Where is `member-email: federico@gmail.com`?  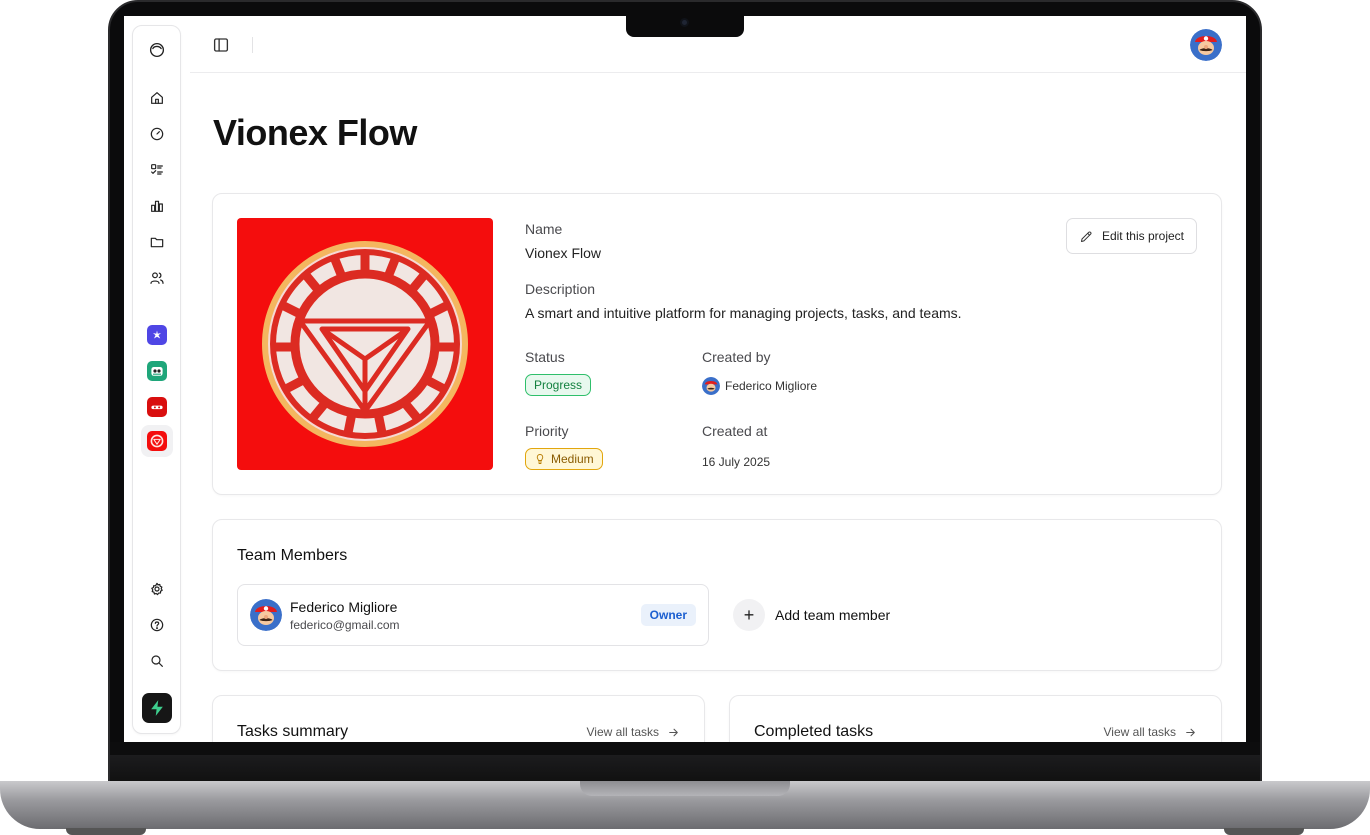 member-email: federico@gmail.com is located at coordinates (345, 625).